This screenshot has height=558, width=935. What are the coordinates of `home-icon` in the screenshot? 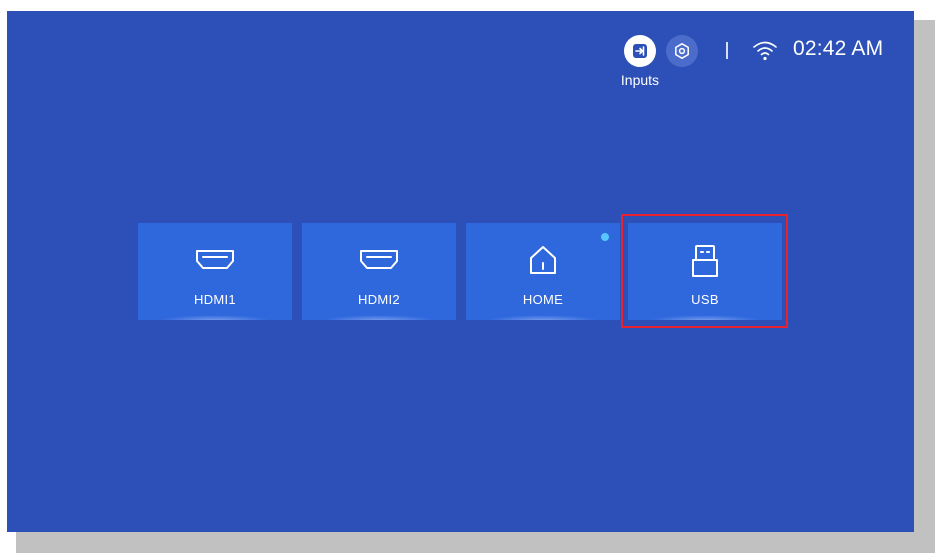 It's located at (543, 260).